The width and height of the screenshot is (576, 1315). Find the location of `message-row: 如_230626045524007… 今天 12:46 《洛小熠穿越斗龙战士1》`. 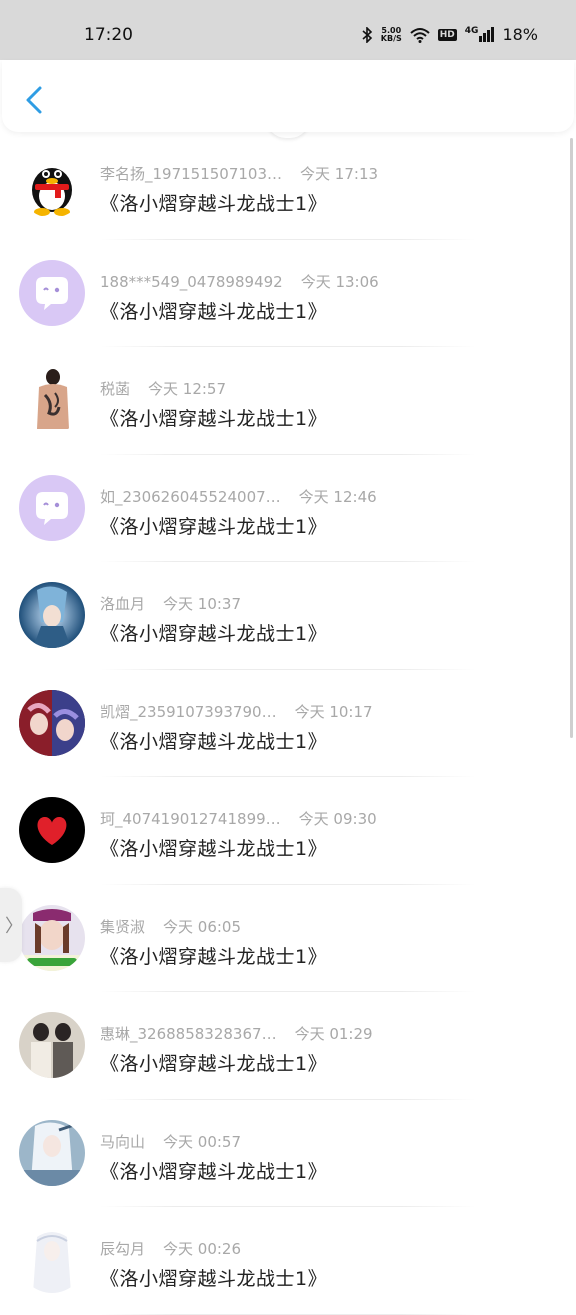

message-row: 如_230626045524007… 今天 12:46 《洛小熠穿越斗龙战士1》 is located at coordinates (288, 508).